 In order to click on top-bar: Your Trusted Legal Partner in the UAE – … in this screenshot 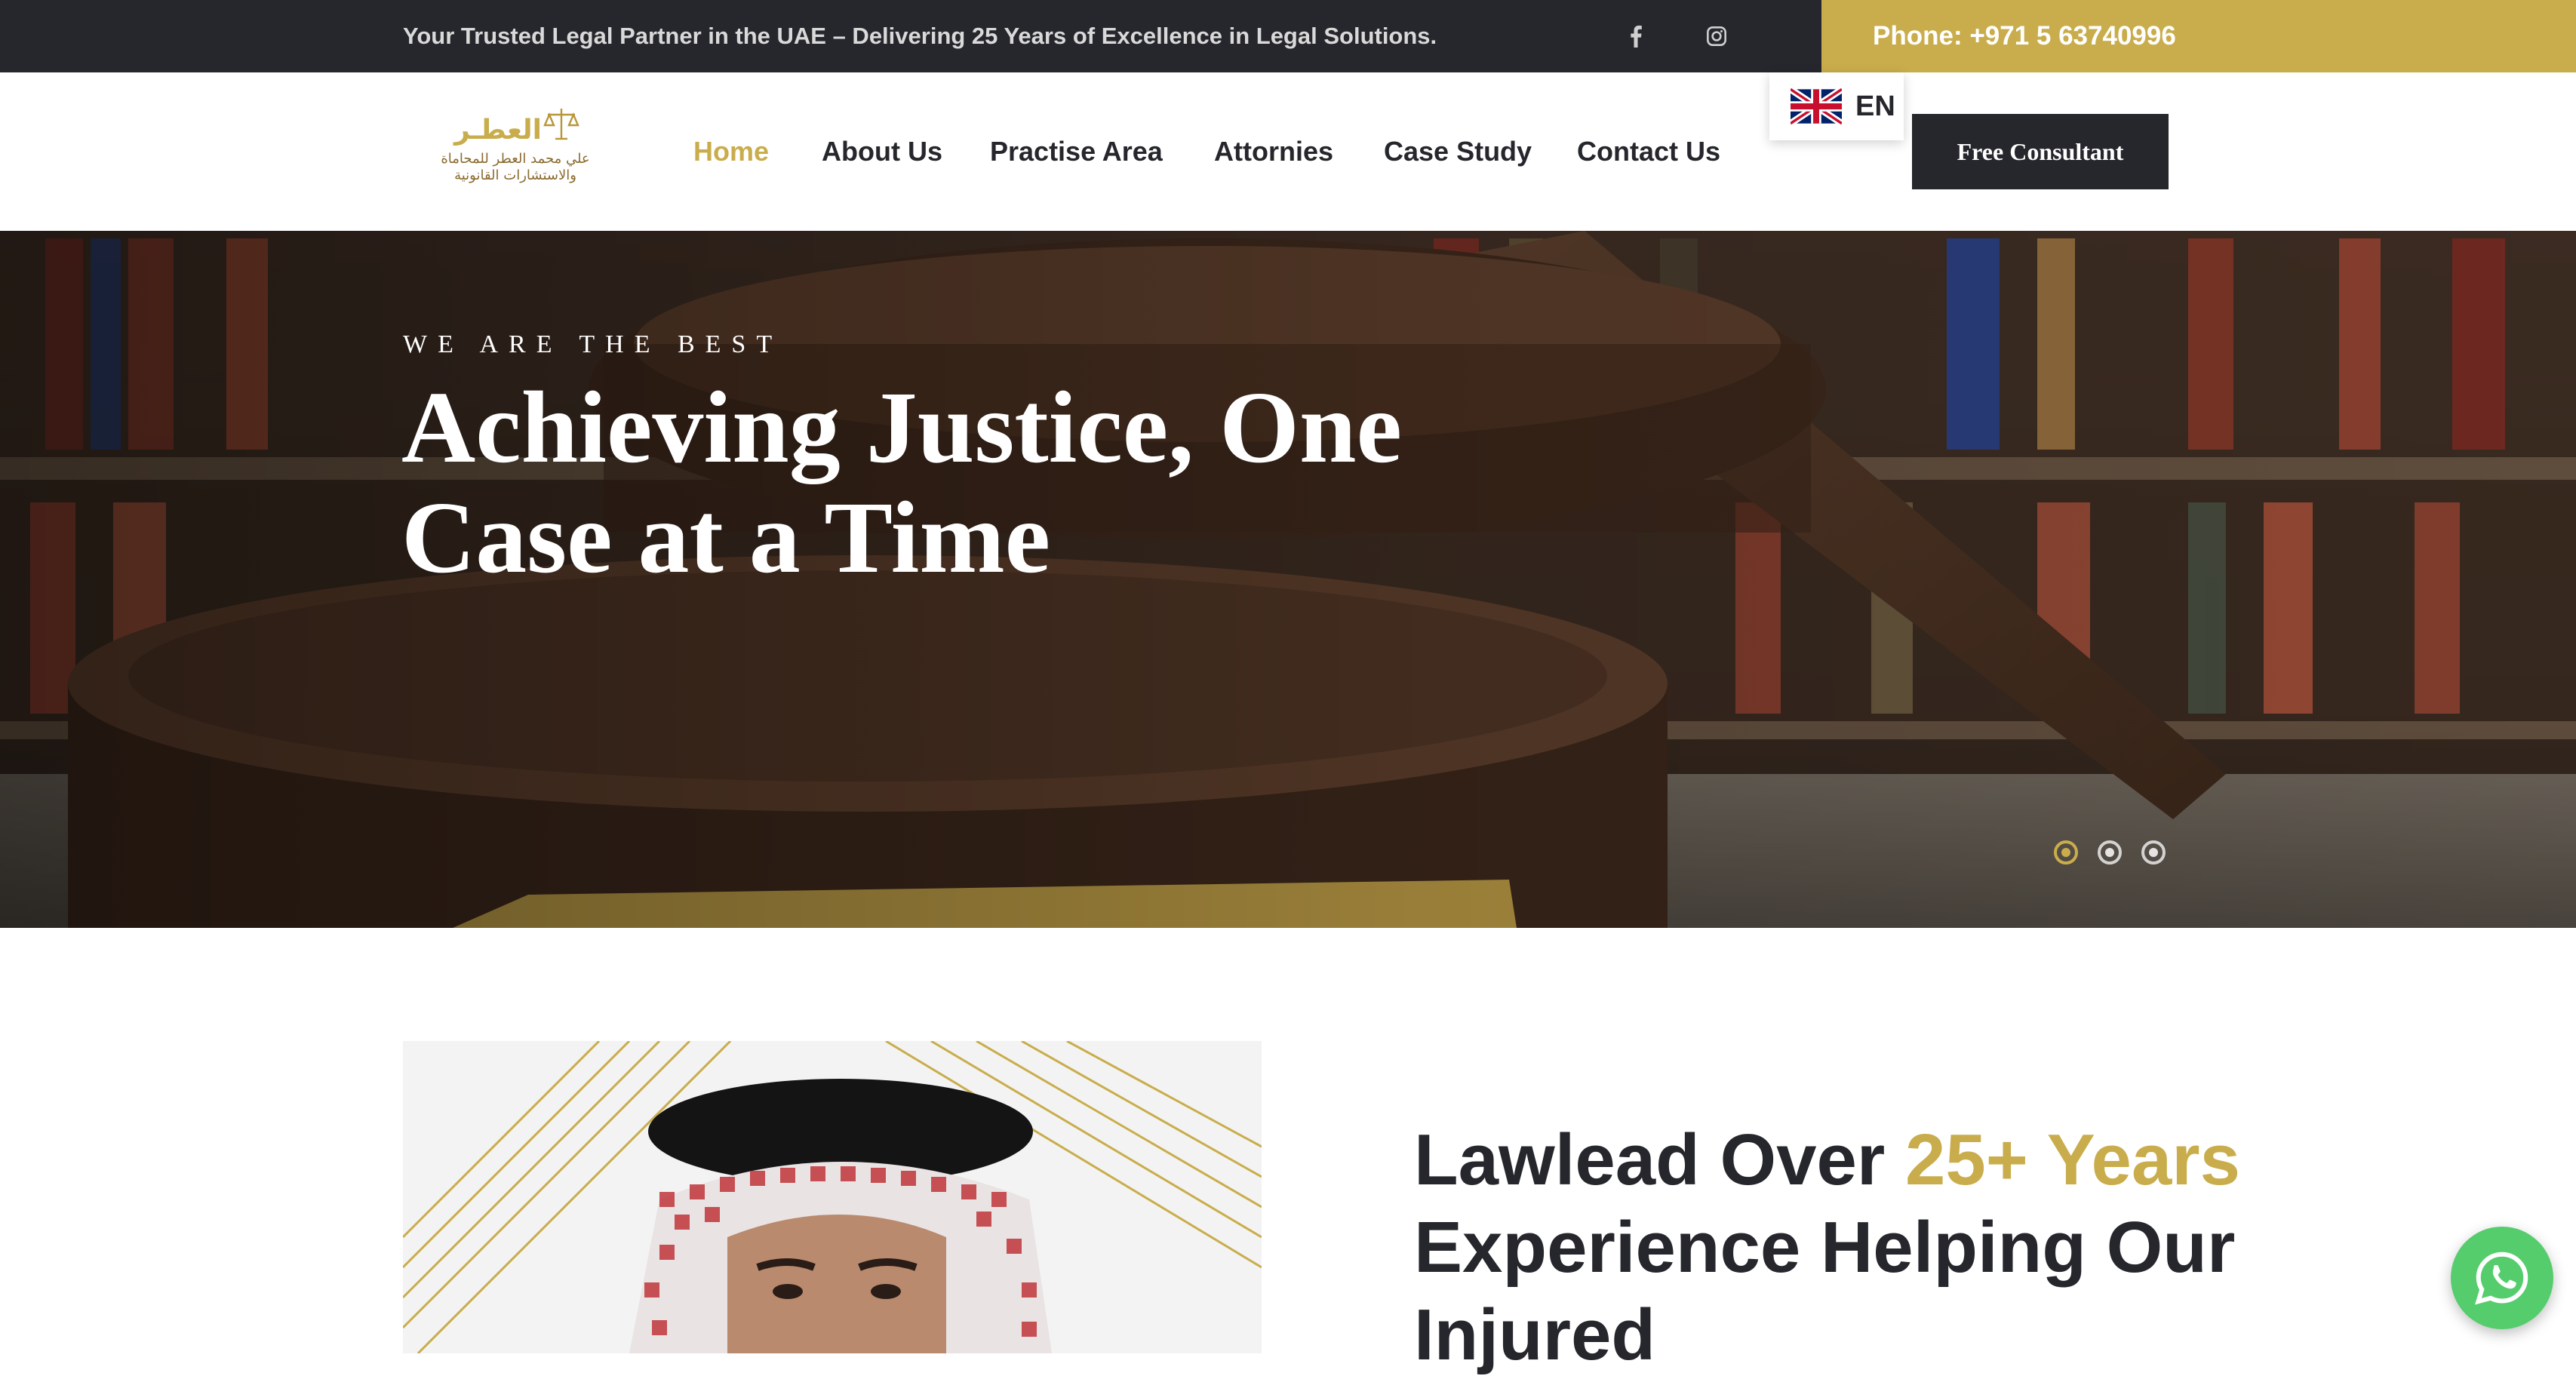, I will do `click(1288, 36)`.